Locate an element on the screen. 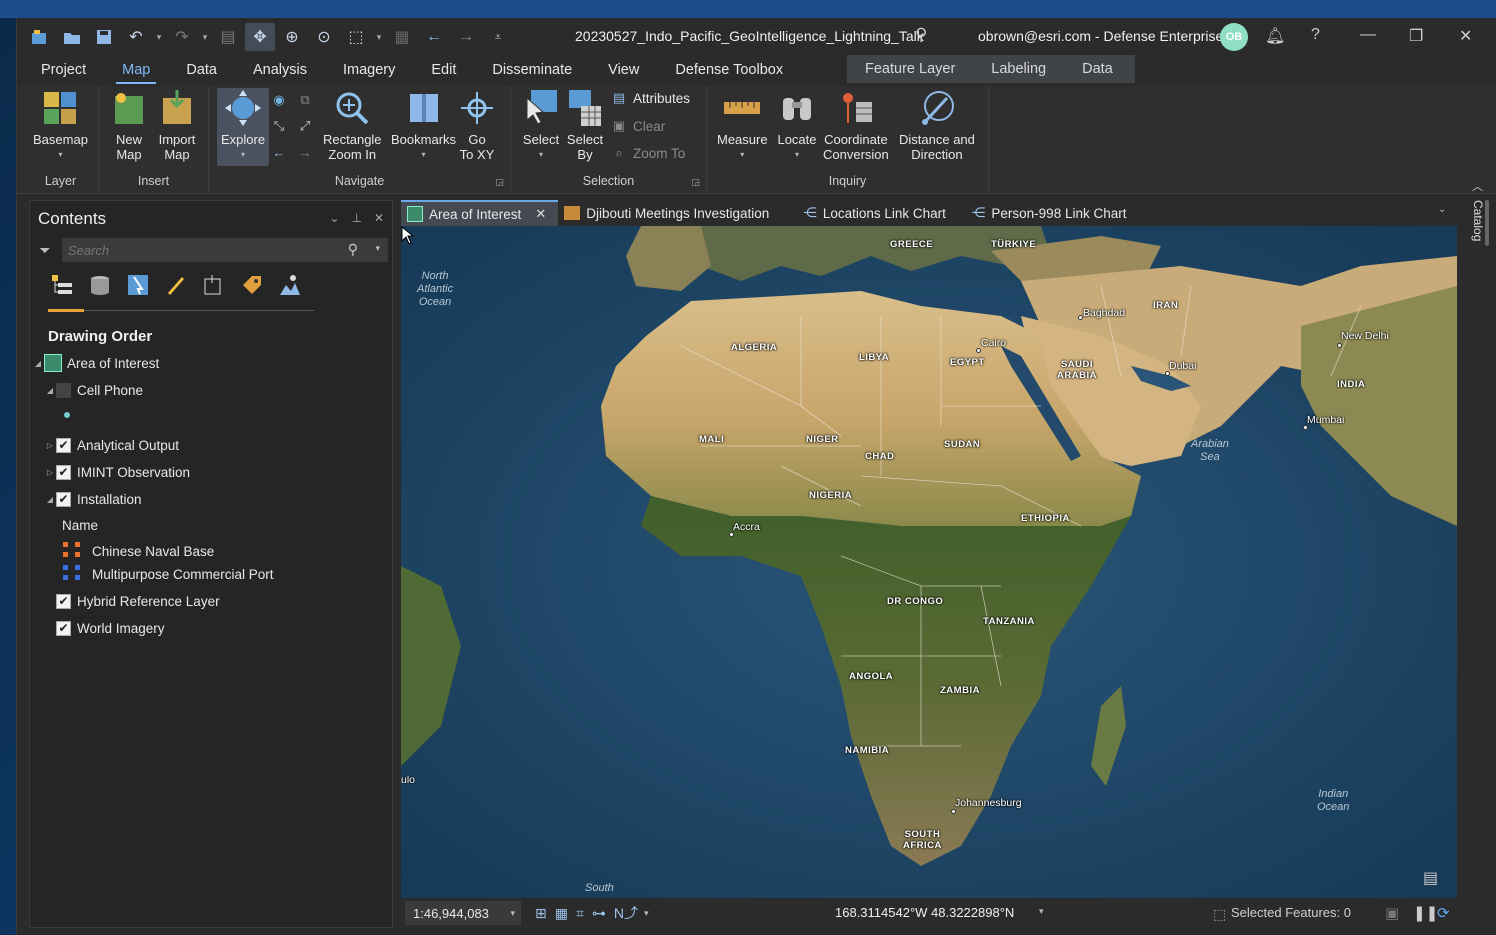 This screenshot has width=1496, height=935. attributes-button: ▤ Attributes is located at coordinates (650, 98).